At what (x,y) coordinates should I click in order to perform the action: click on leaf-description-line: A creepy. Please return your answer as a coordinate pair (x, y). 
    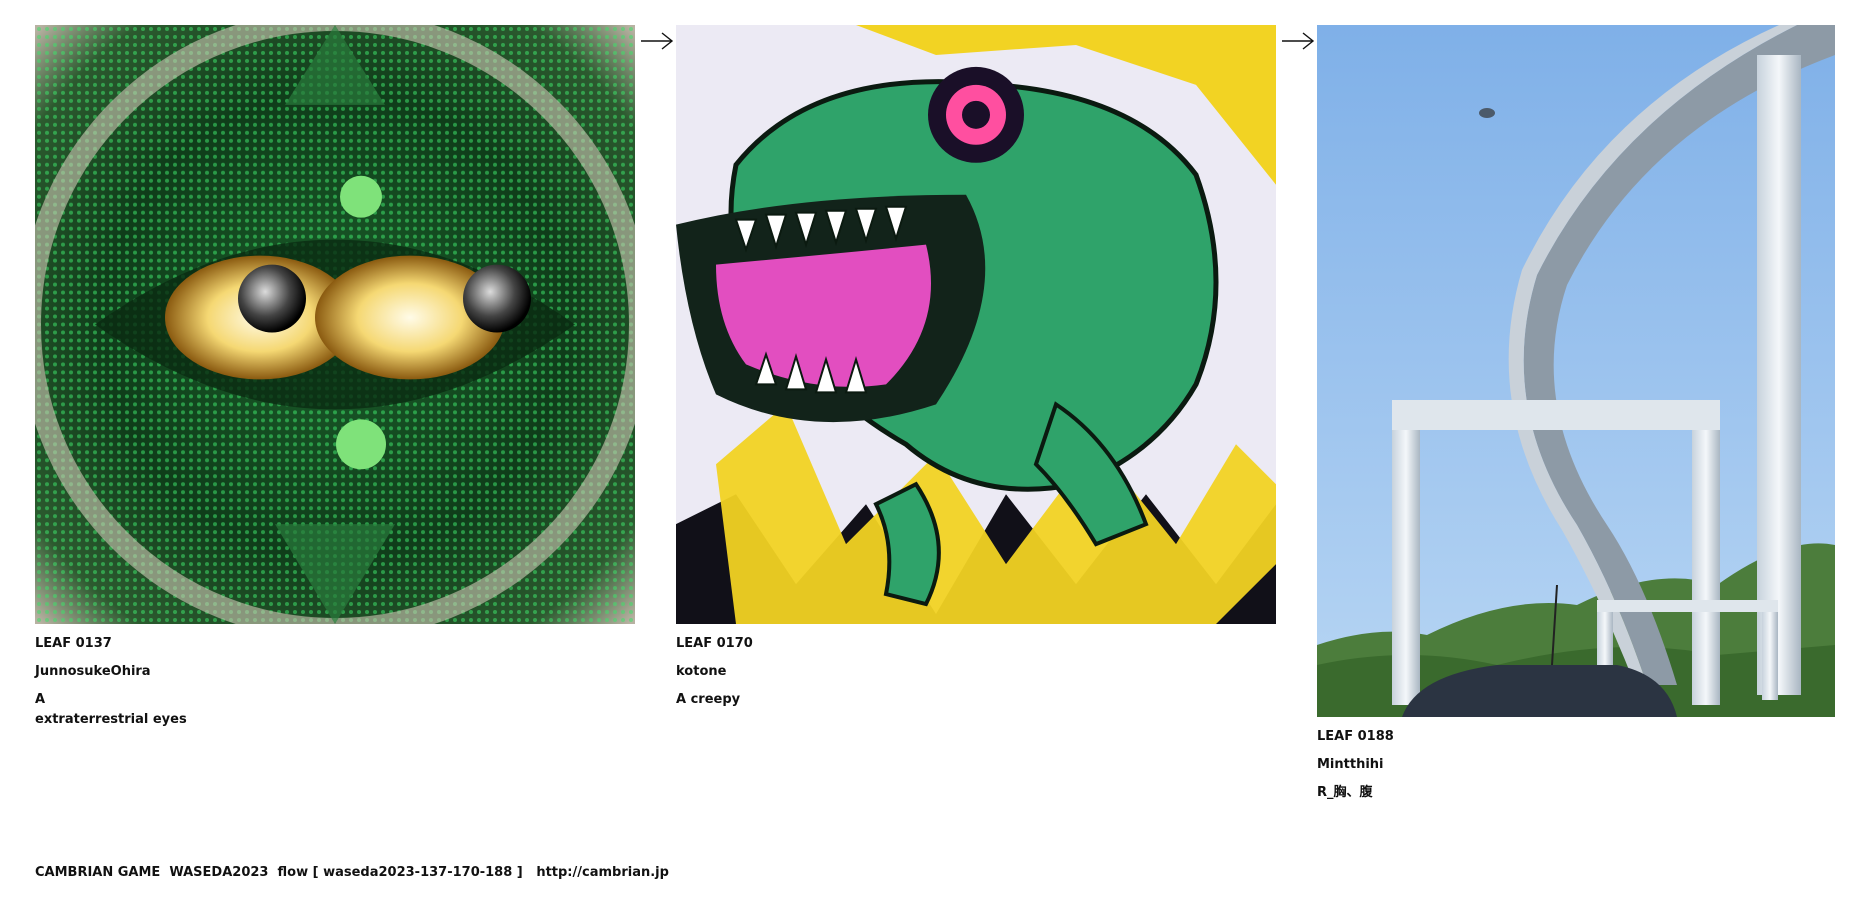
    Looking at the image, I should click on (708, 699).